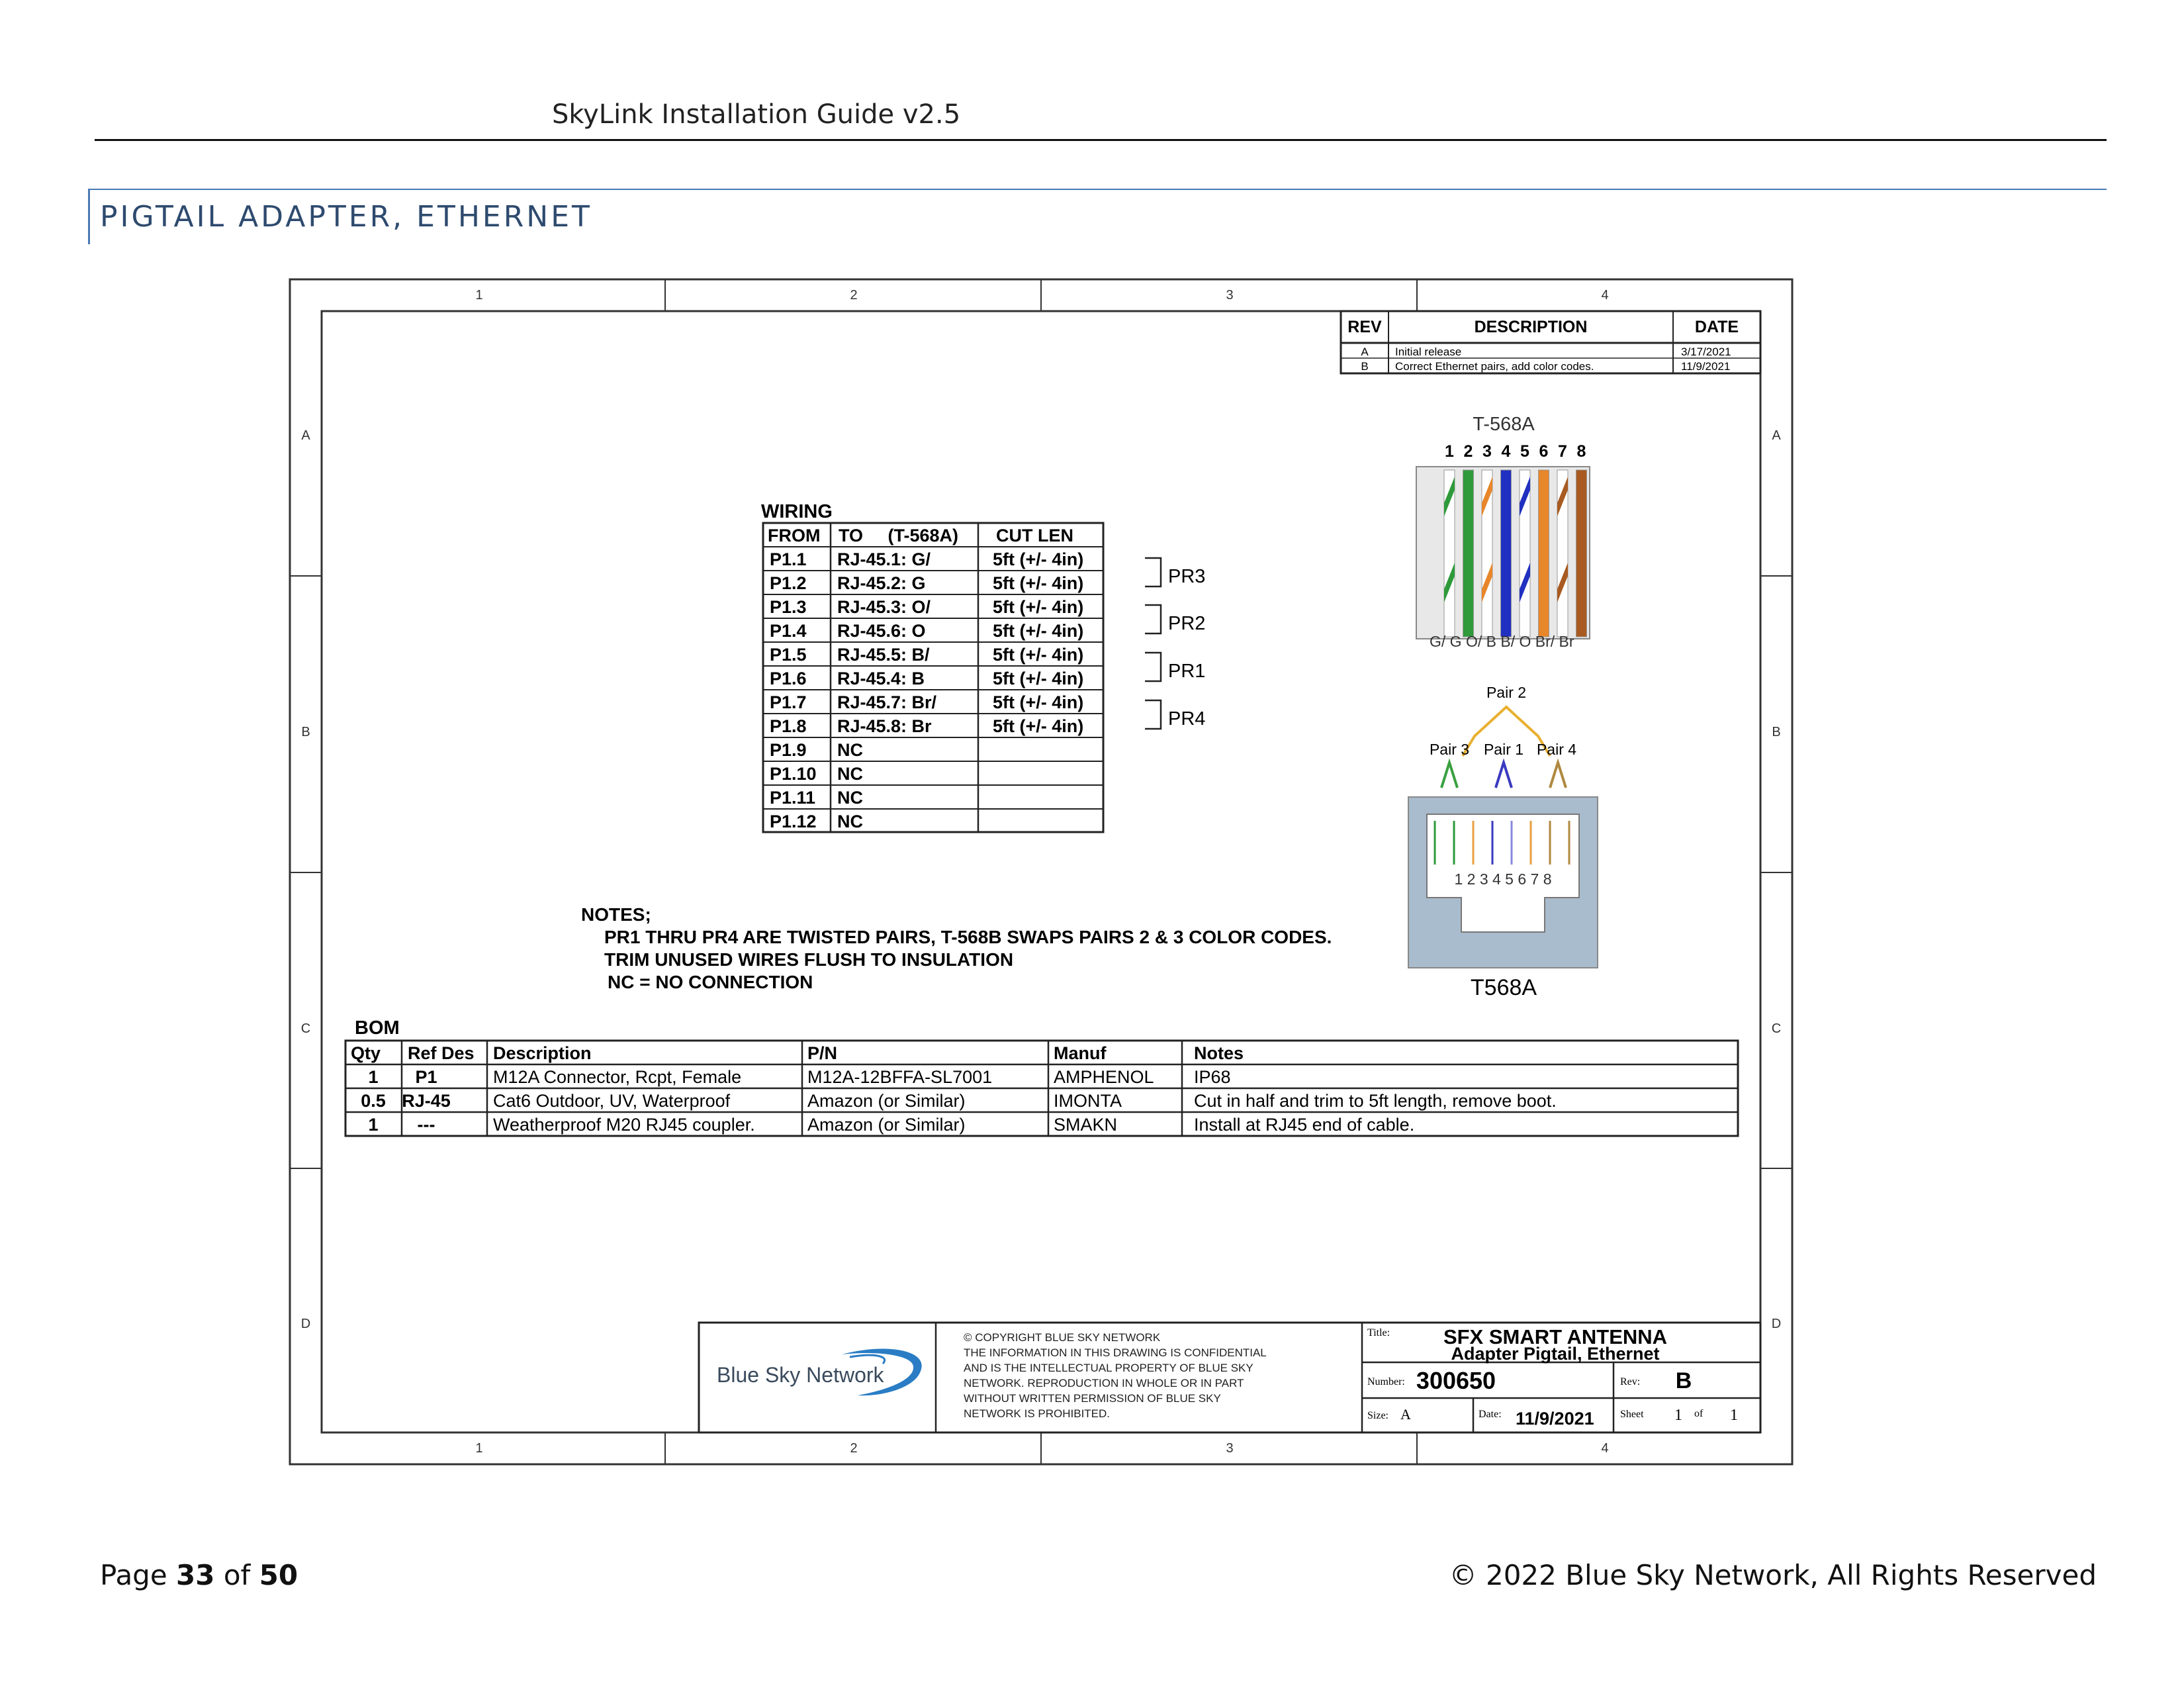 This screenshot has width=2184, height=1688. Describe the element at coordinates (305, 435) in the screenshot. I see `zone-row-a-left: A` at that location.